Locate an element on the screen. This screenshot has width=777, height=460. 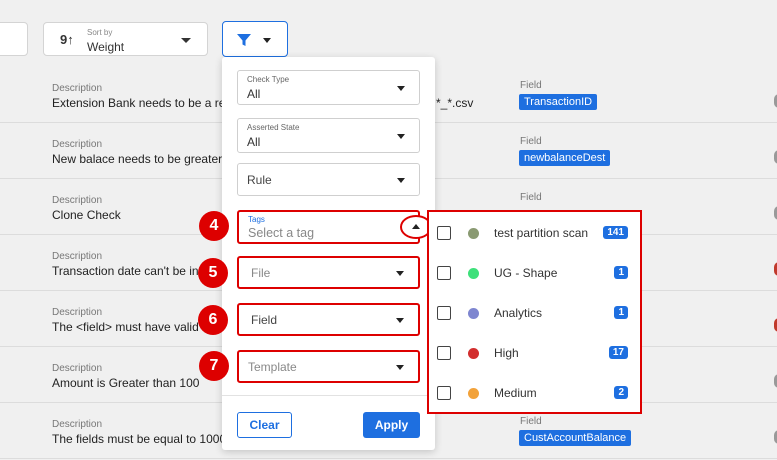
chevron-up-icon is located at coordinates (416, 226).